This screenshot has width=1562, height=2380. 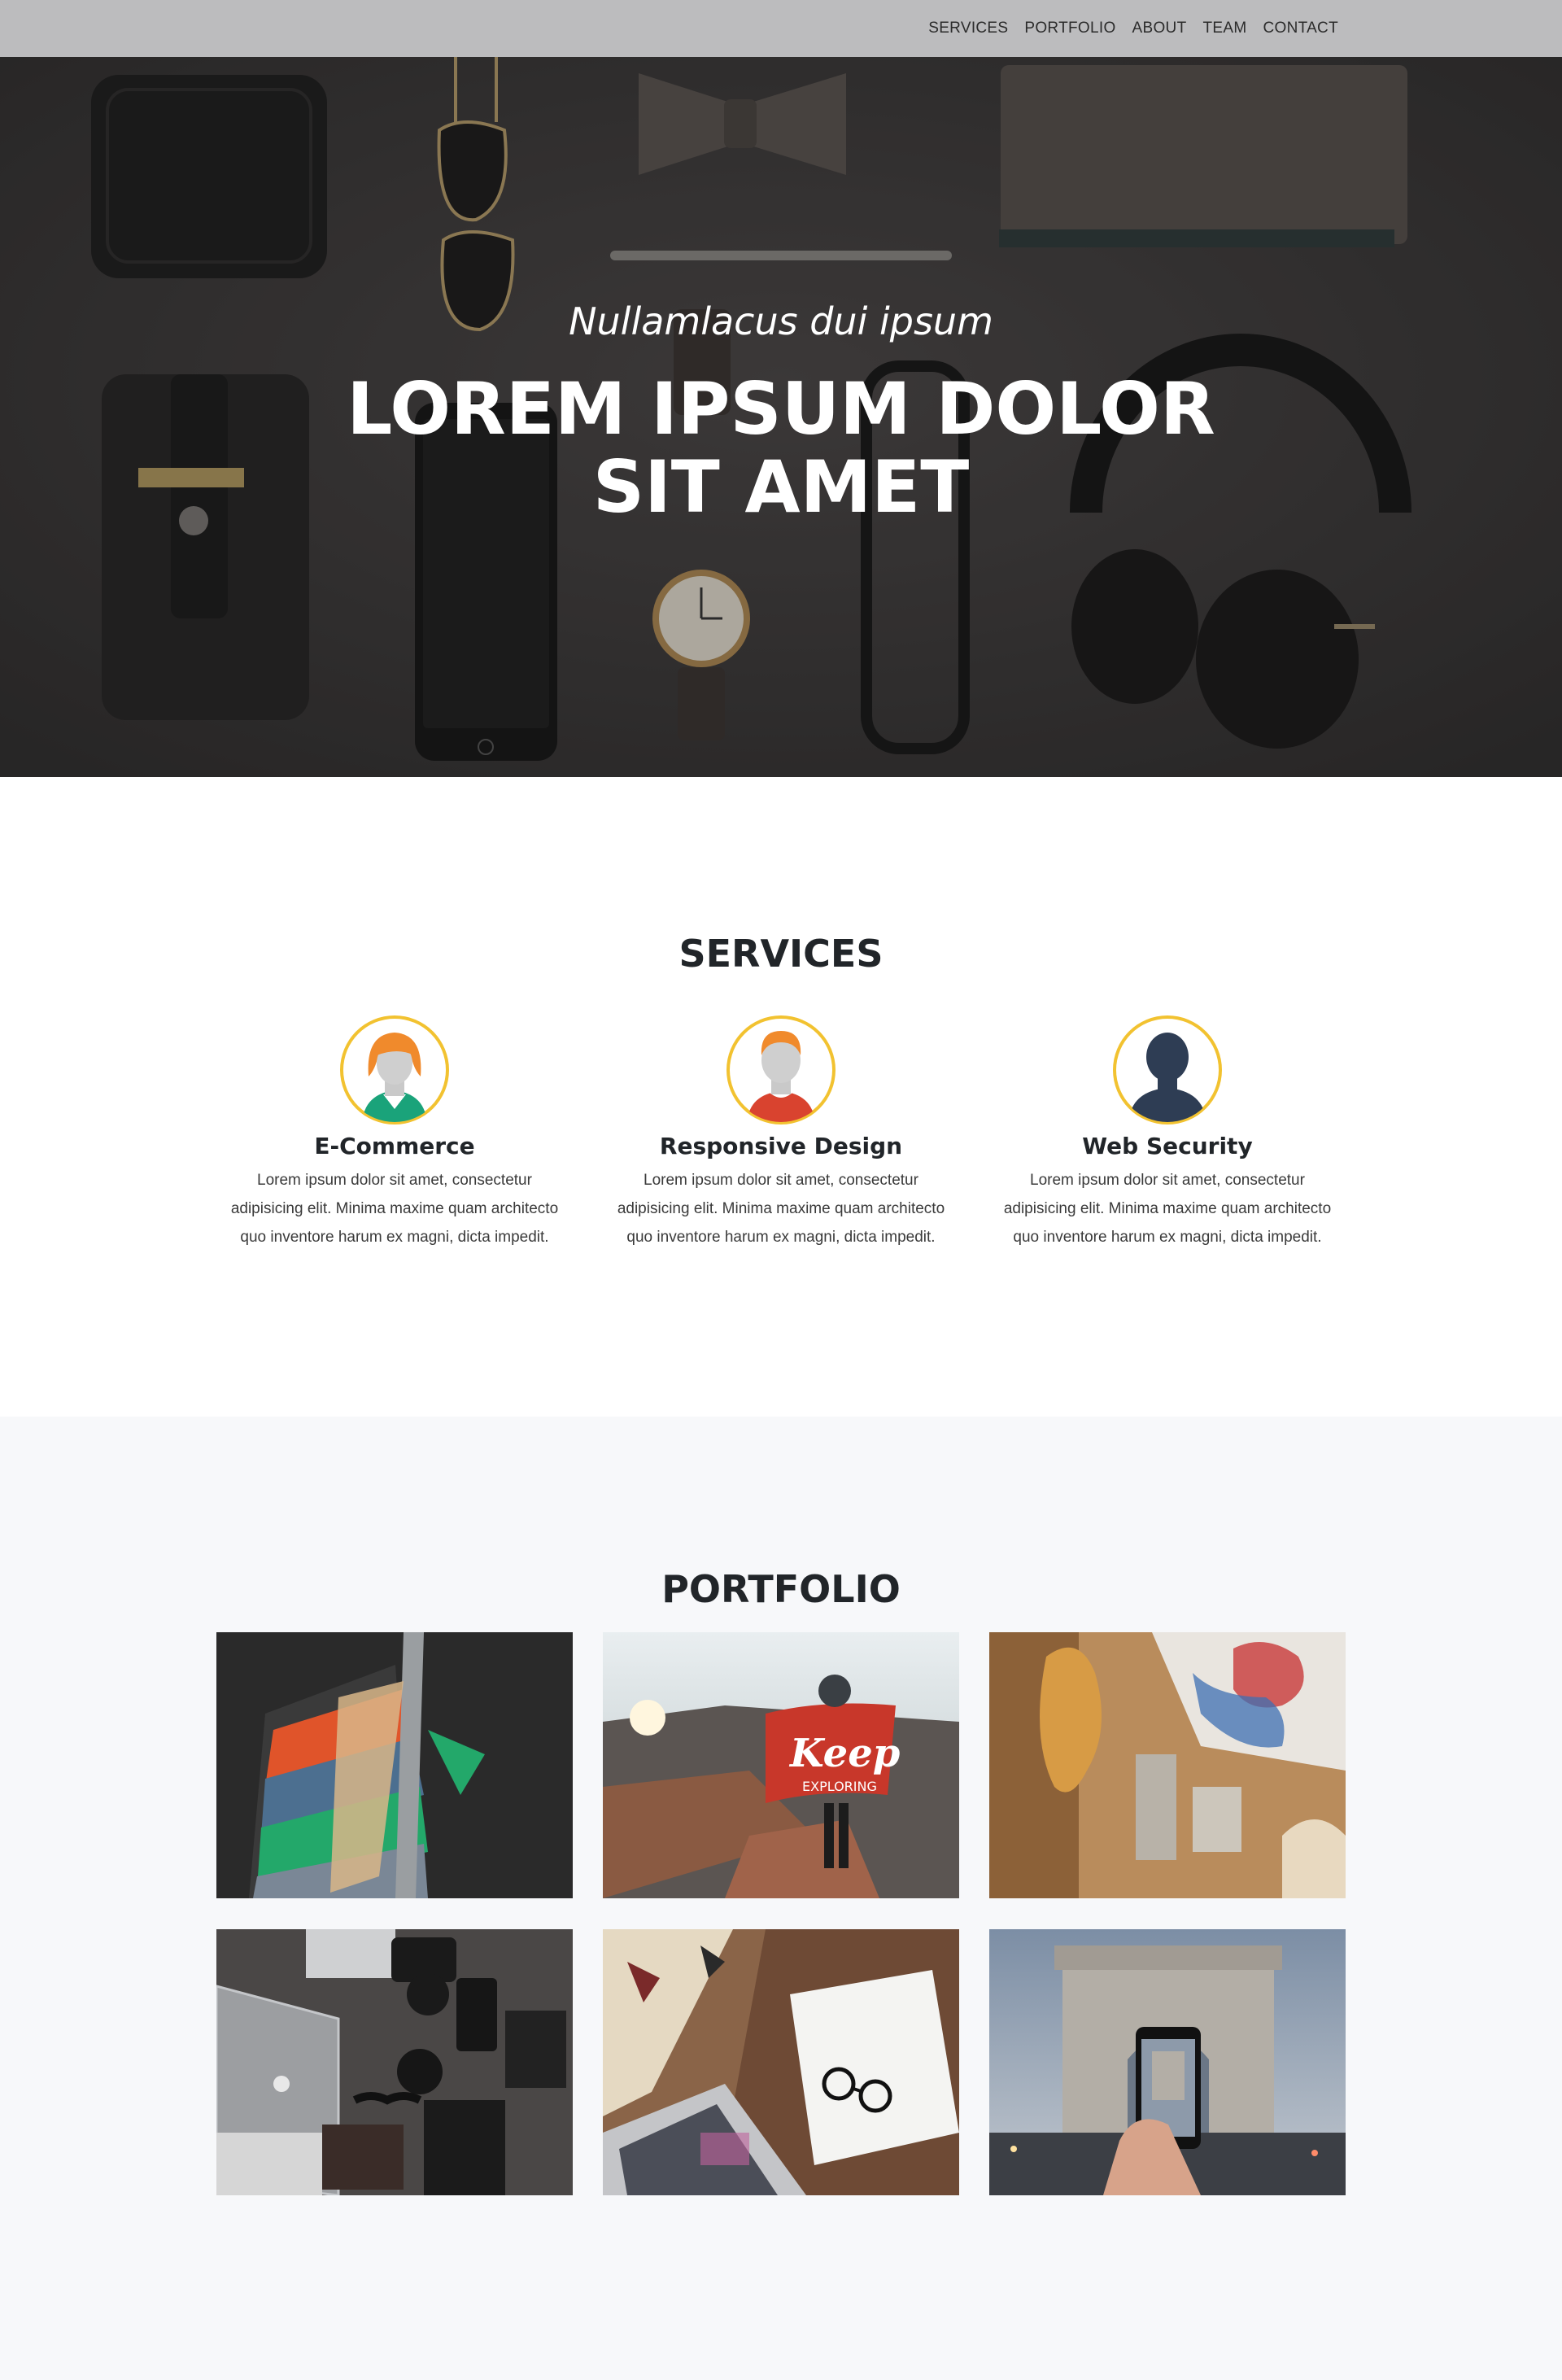 I want to click on arc-de-triomphe-phone-photo, so click(x=1167, y=2062).